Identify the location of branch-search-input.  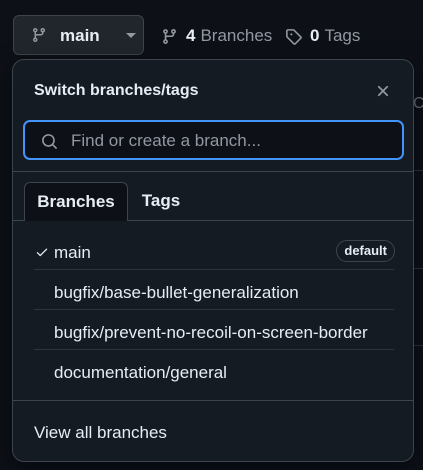
(231, 141).